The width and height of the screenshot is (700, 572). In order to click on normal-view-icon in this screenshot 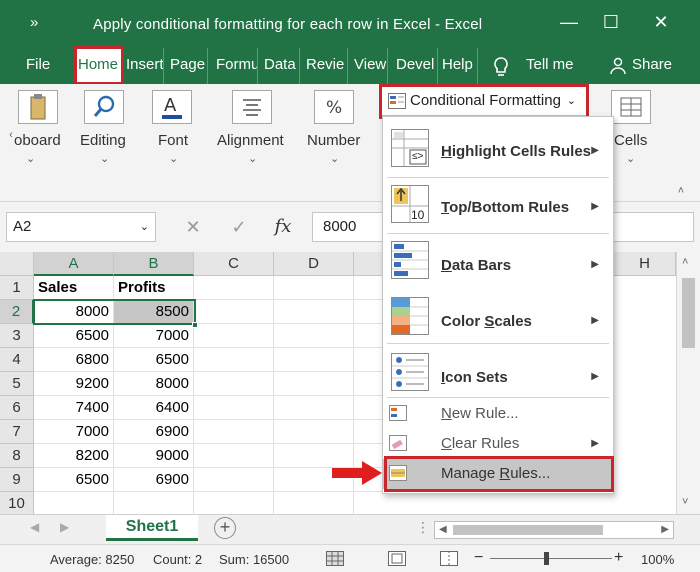, I will do `click(335, 558)`.